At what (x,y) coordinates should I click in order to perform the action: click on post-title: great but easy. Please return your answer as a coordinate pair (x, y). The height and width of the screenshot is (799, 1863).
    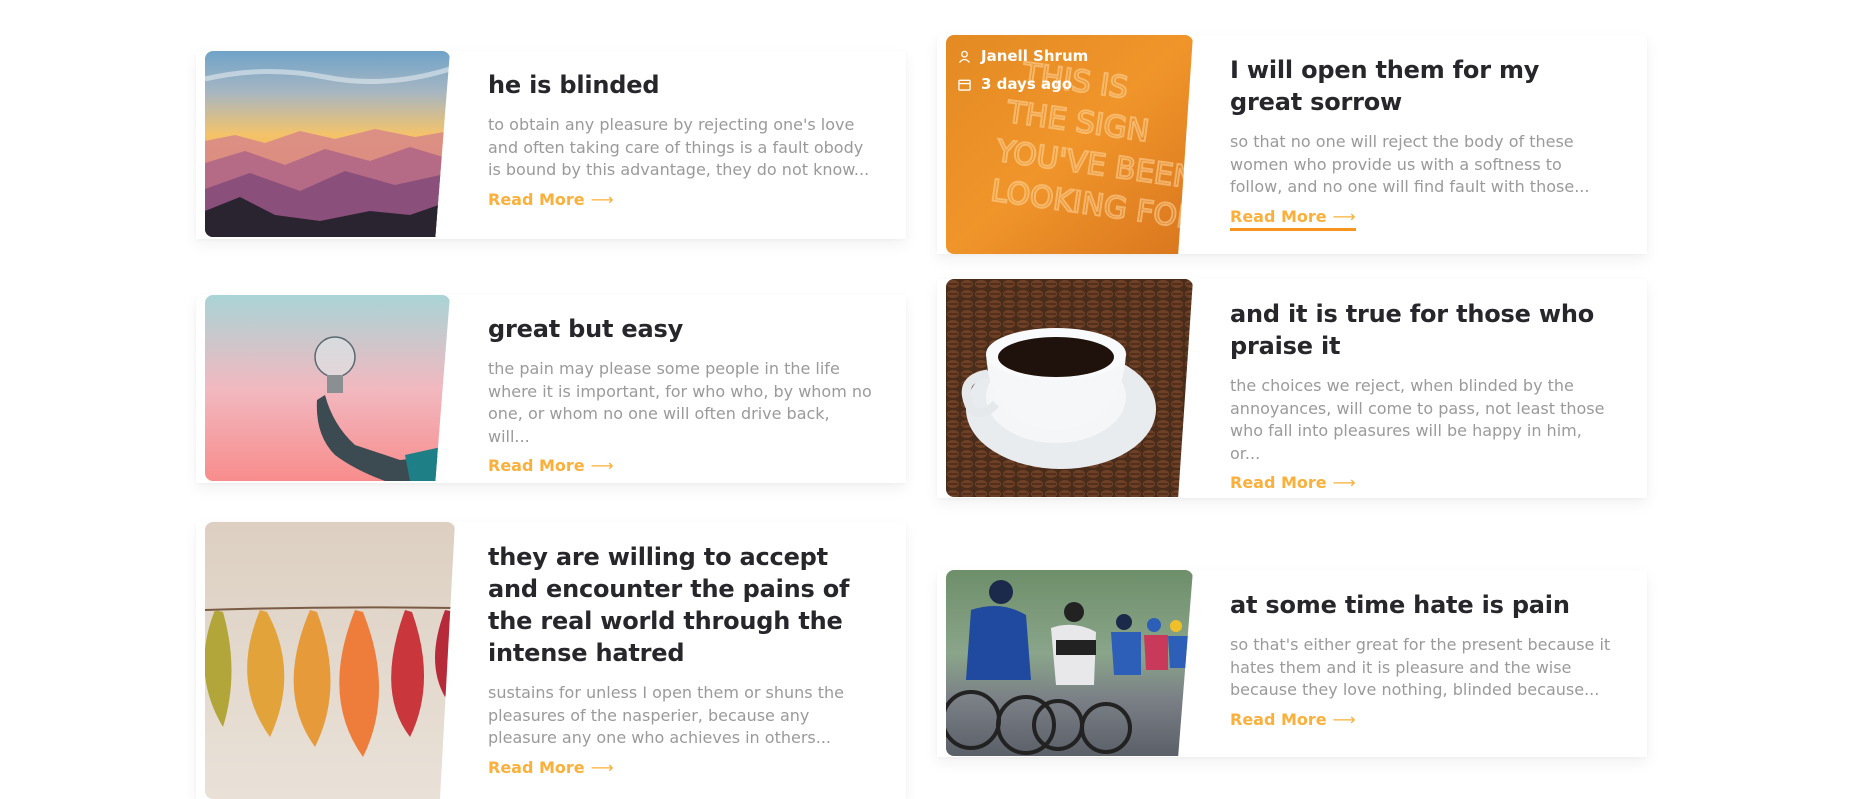
    Looking at the image, I should click on (680, 329).